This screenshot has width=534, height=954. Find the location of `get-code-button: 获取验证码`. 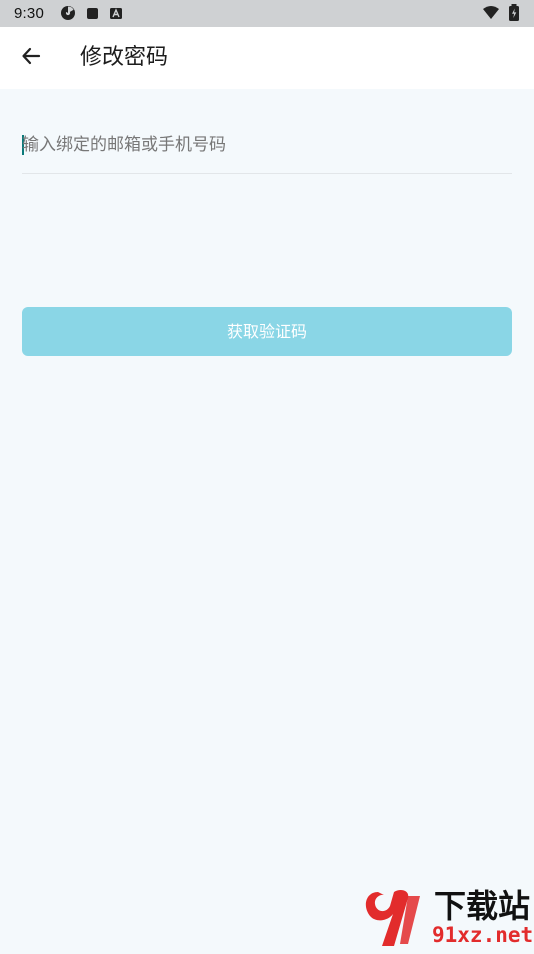

get-code-button: 获取验证码 is located at coordinates (267, 331).